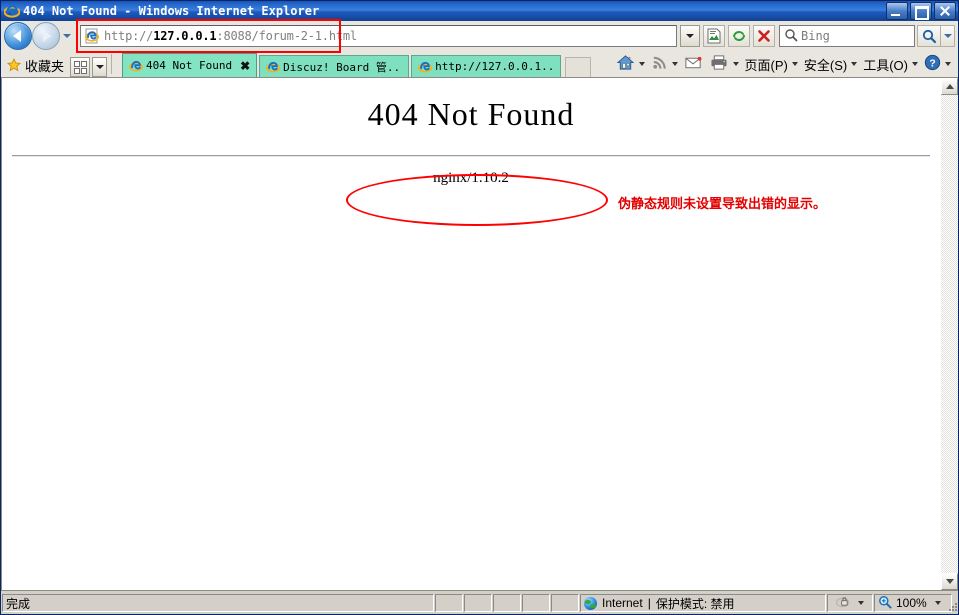  Describe the element at coordinates (690, 36) in the screenshot. I see `address-dropdown-button` at that location.